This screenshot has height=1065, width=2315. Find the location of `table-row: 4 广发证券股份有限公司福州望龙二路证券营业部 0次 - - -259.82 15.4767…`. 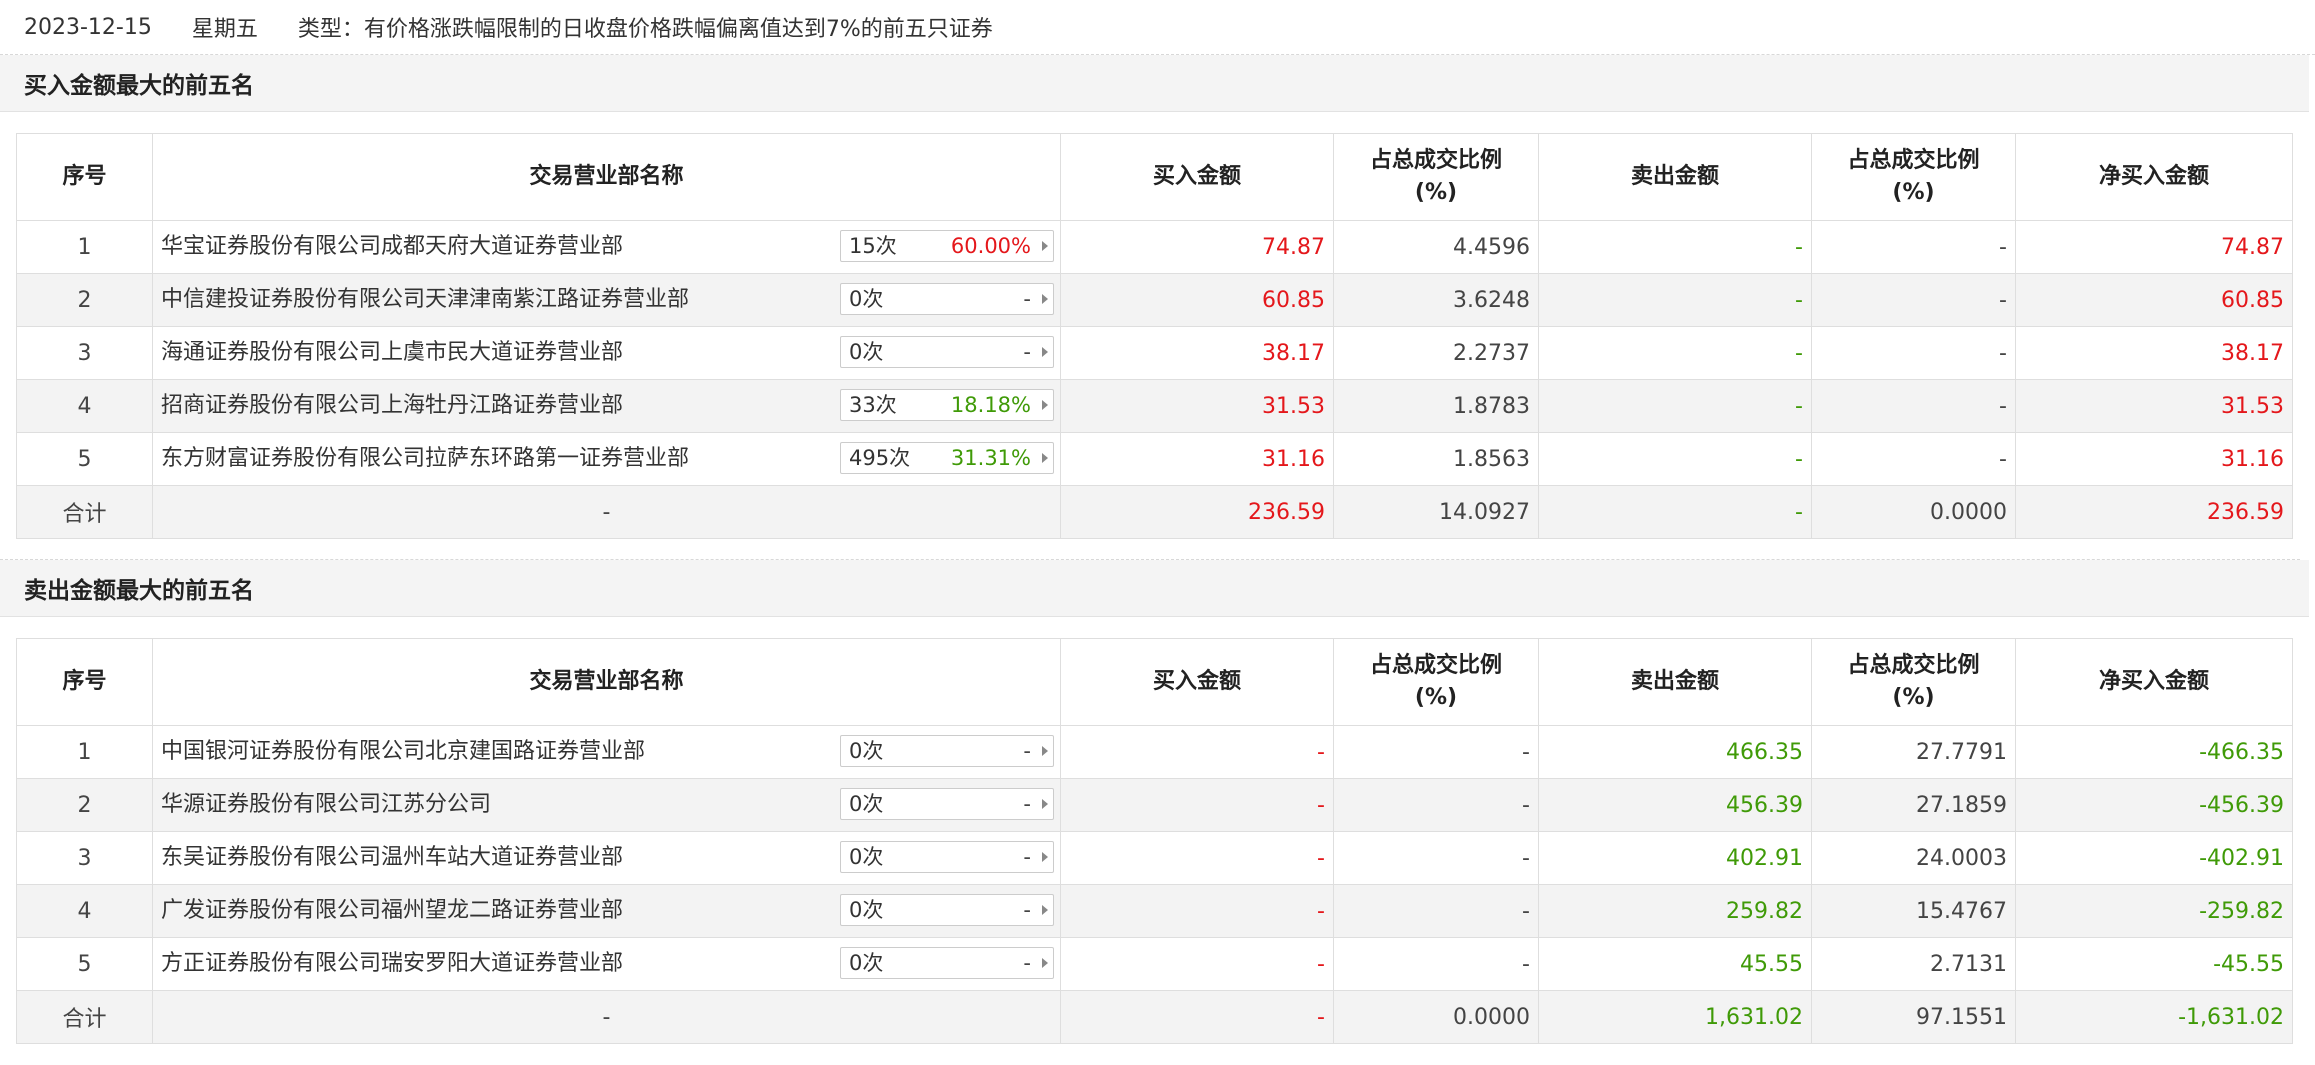

table-row: 4 广发证券股份有限公司福州望龙二路证券营业部 0次 - - -259.82 15.4767… is located at coordinates (1154, 911).